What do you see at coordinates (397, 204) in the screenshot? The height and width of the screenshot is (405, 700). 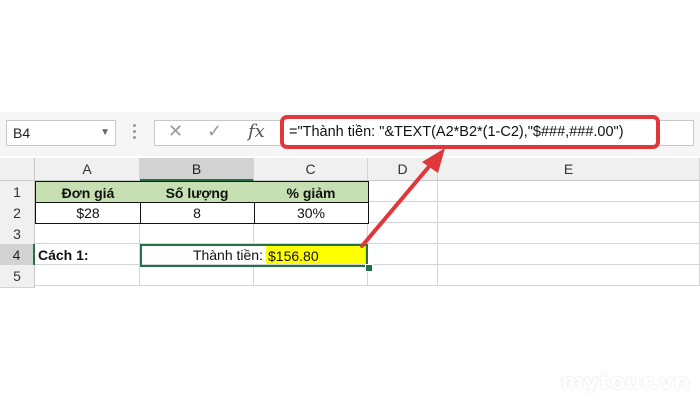 I see `arrow-shaft` at bounding box center [397, 204].